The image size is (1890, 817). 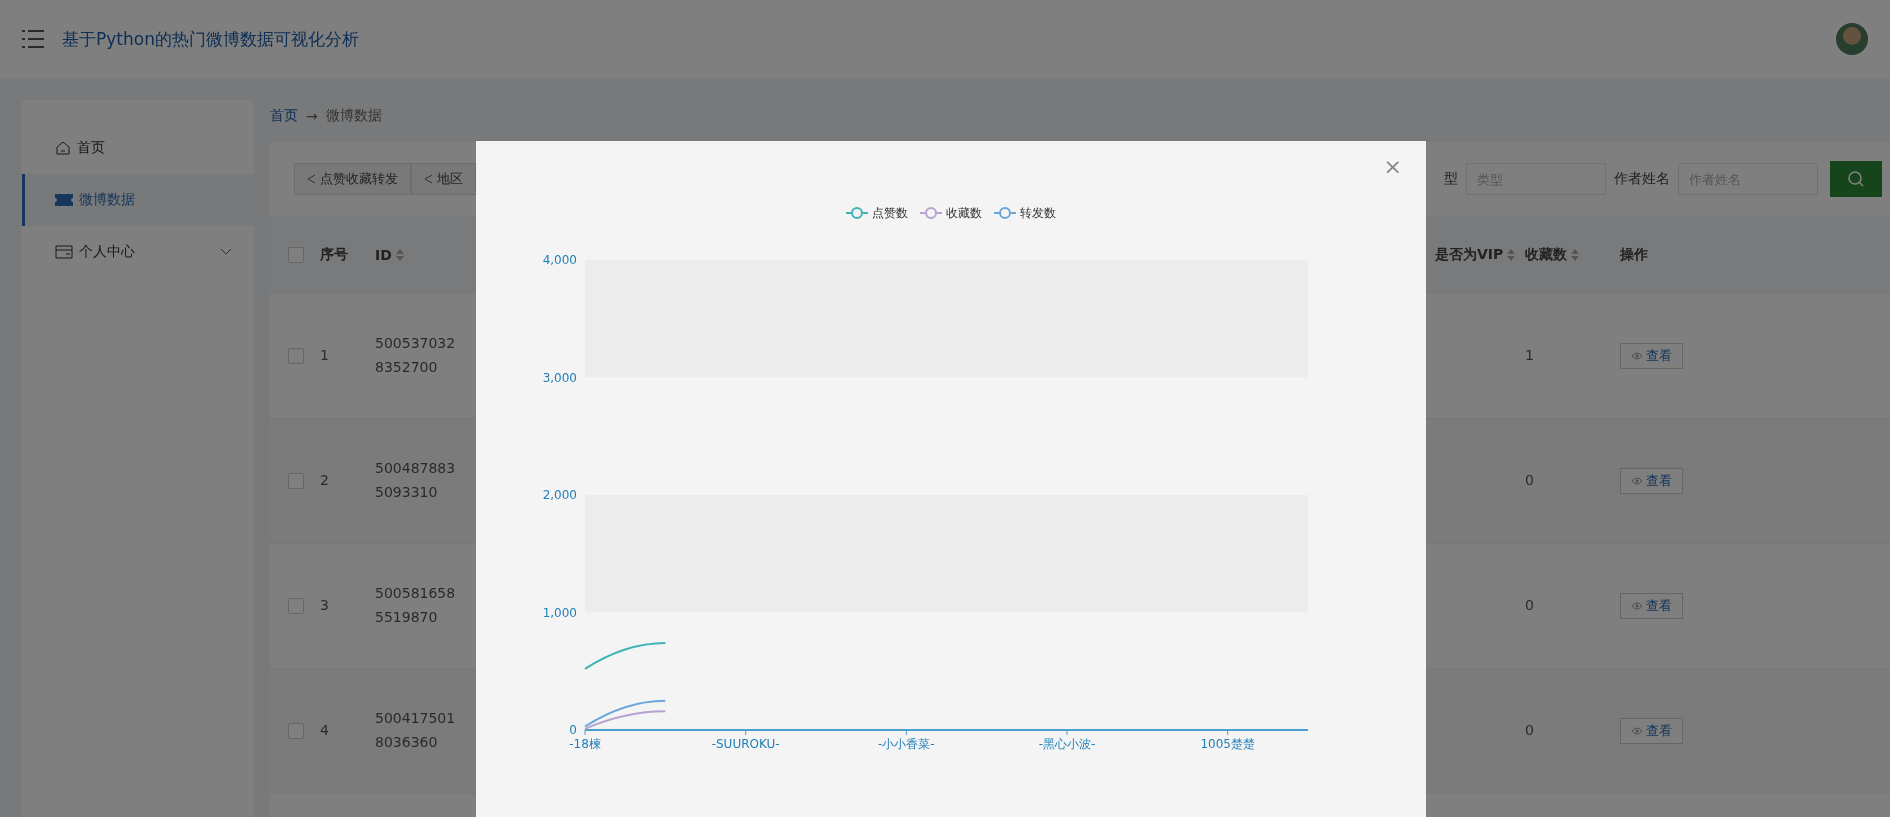 I want to click on menu-icon, so click(x=33, y=39).